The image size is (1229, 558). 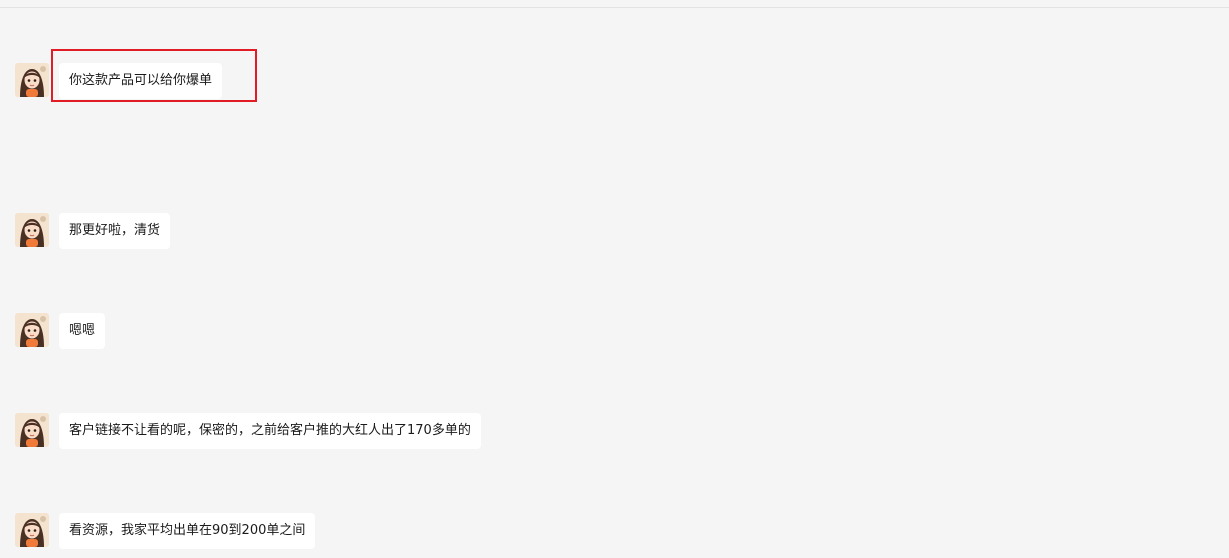 What do you see at coordinates (187, 531) in the screenshot?
I see `message-bubble: 看资源，我家平均出单在90到200单之间` at bounding box center [187, 531].